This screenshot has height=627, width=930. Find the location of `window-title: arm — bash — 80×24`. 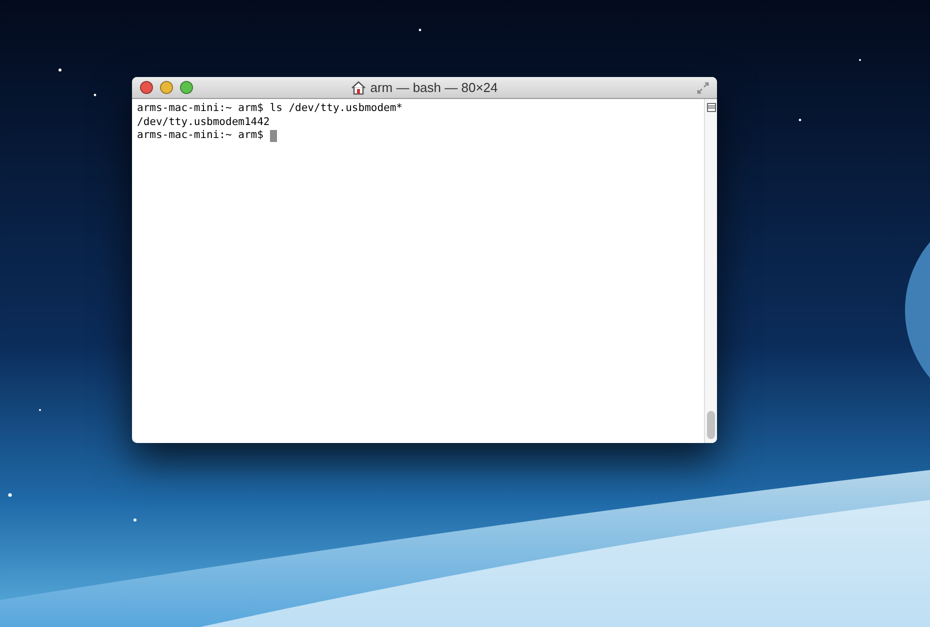

window-title: arm — bash — 80×24 is located at coordinates (434, 88).